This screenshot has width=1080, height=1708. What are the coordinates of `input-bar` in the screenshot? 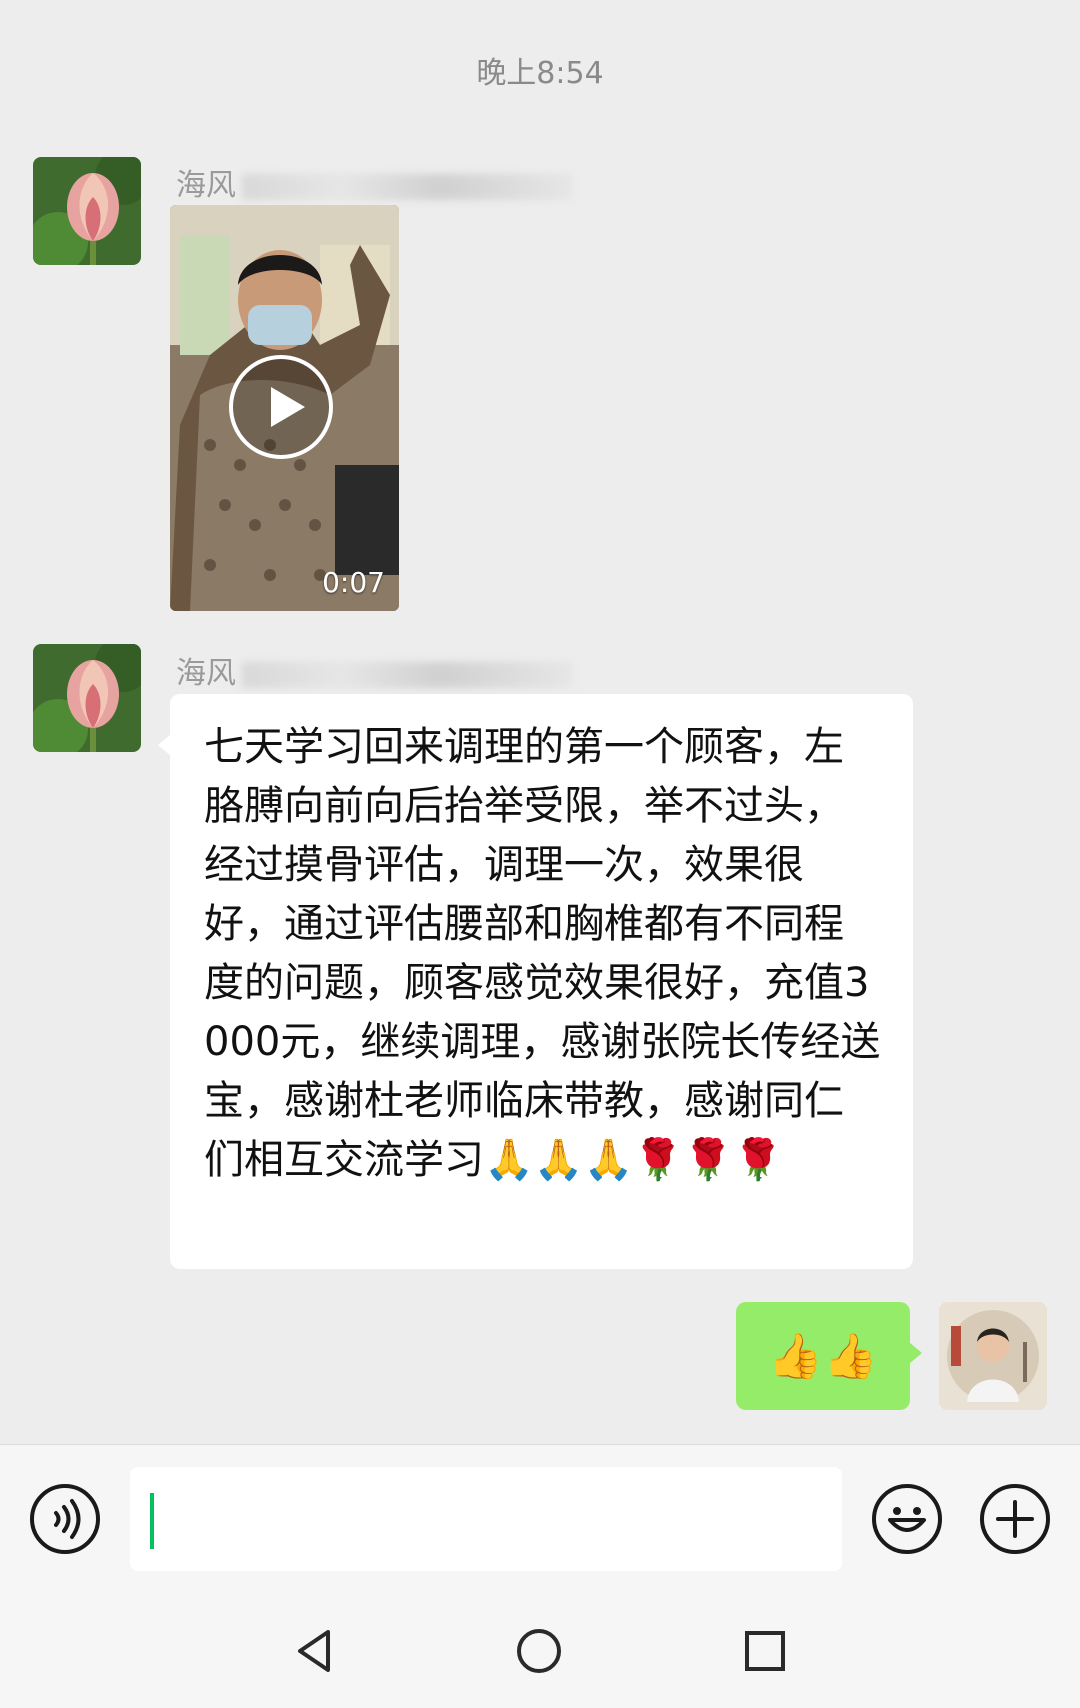 It's located at (540, 1517).